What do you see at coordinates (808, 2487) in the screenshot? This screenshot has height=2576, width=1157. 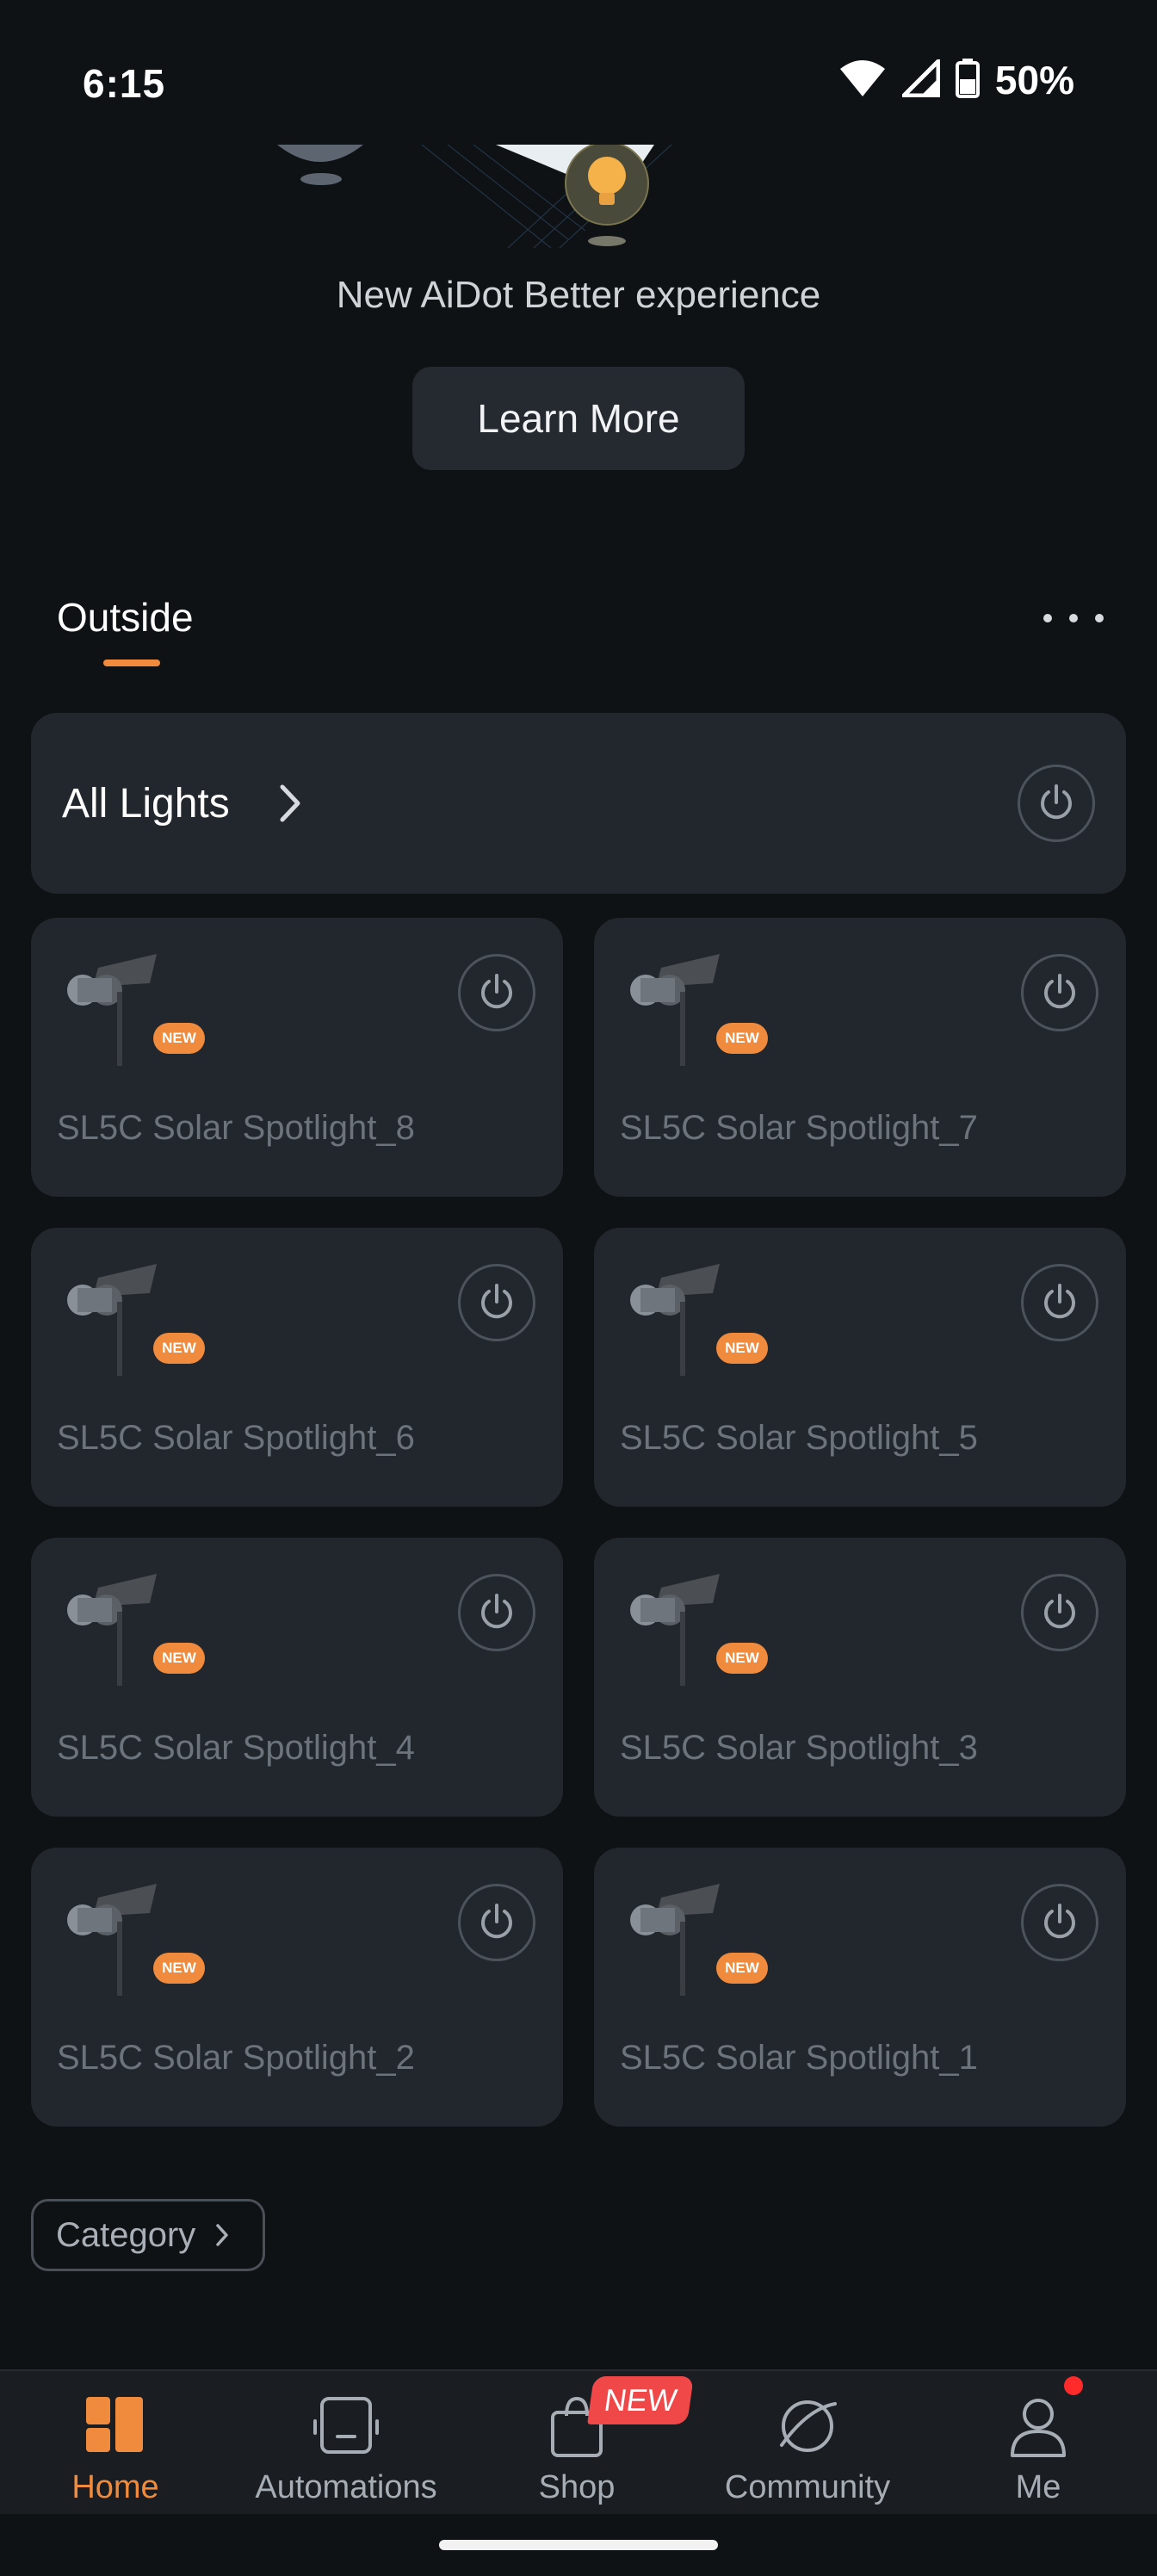 I see `nav-community-label: Community` at bounding box center [808, 2487].